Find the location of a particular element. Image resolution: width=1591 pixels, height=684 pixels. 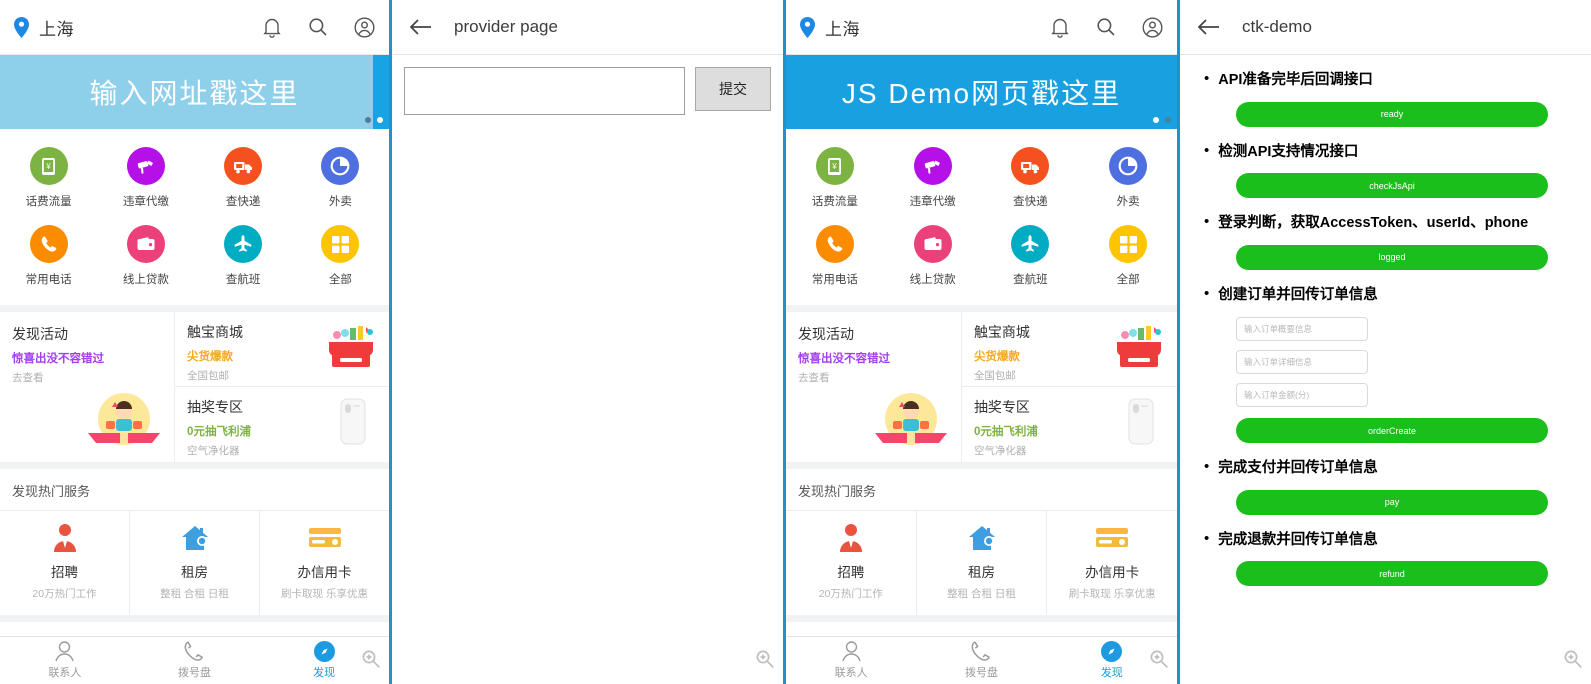

ctk-item-label: 登录判断，获取AccessToken、userId、phone is located at coordinates (1373, 223).